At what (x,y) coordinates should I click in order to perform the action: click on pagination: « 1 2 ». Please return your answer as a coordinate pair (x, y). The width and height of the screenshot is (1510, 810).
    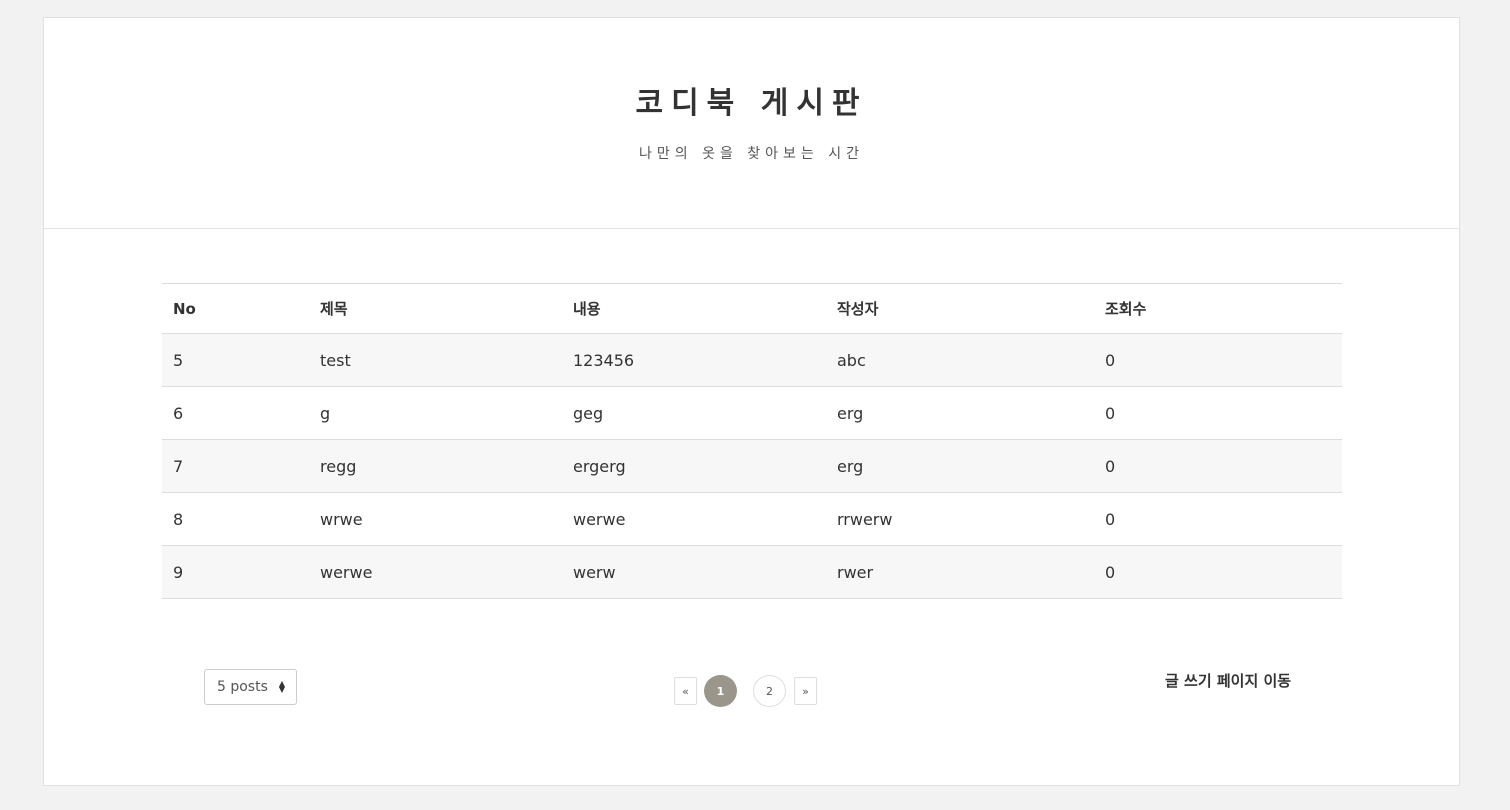
    Looking at the image, I should click on (745, 691).